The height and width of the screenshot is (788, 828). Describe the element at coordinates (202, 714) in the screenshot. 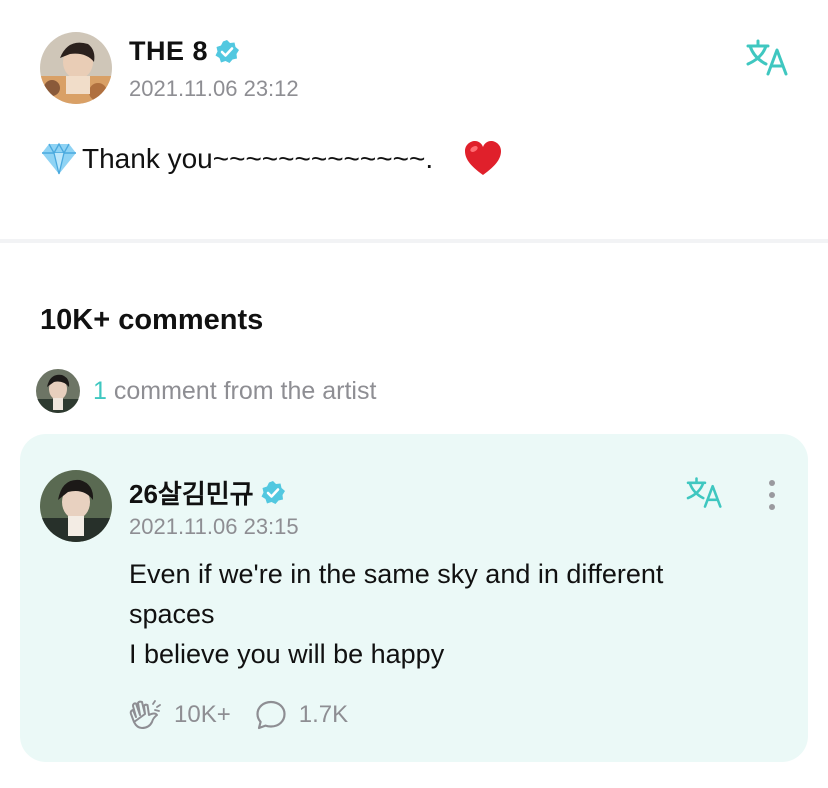

I see `like-count: 10K+` at that location.